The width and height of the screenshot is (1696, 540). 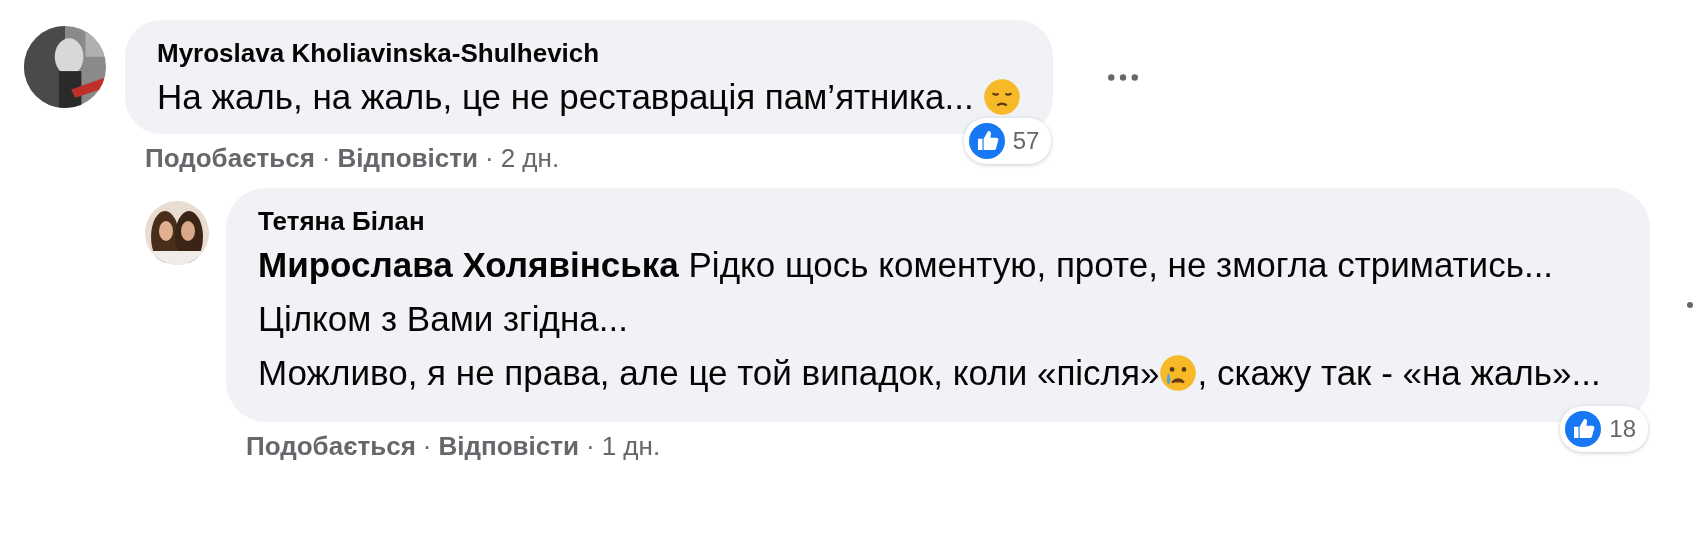 I want to click on author-name: Myroslava Kholiavinska-Shulhevich, so click(x=379, y=53).